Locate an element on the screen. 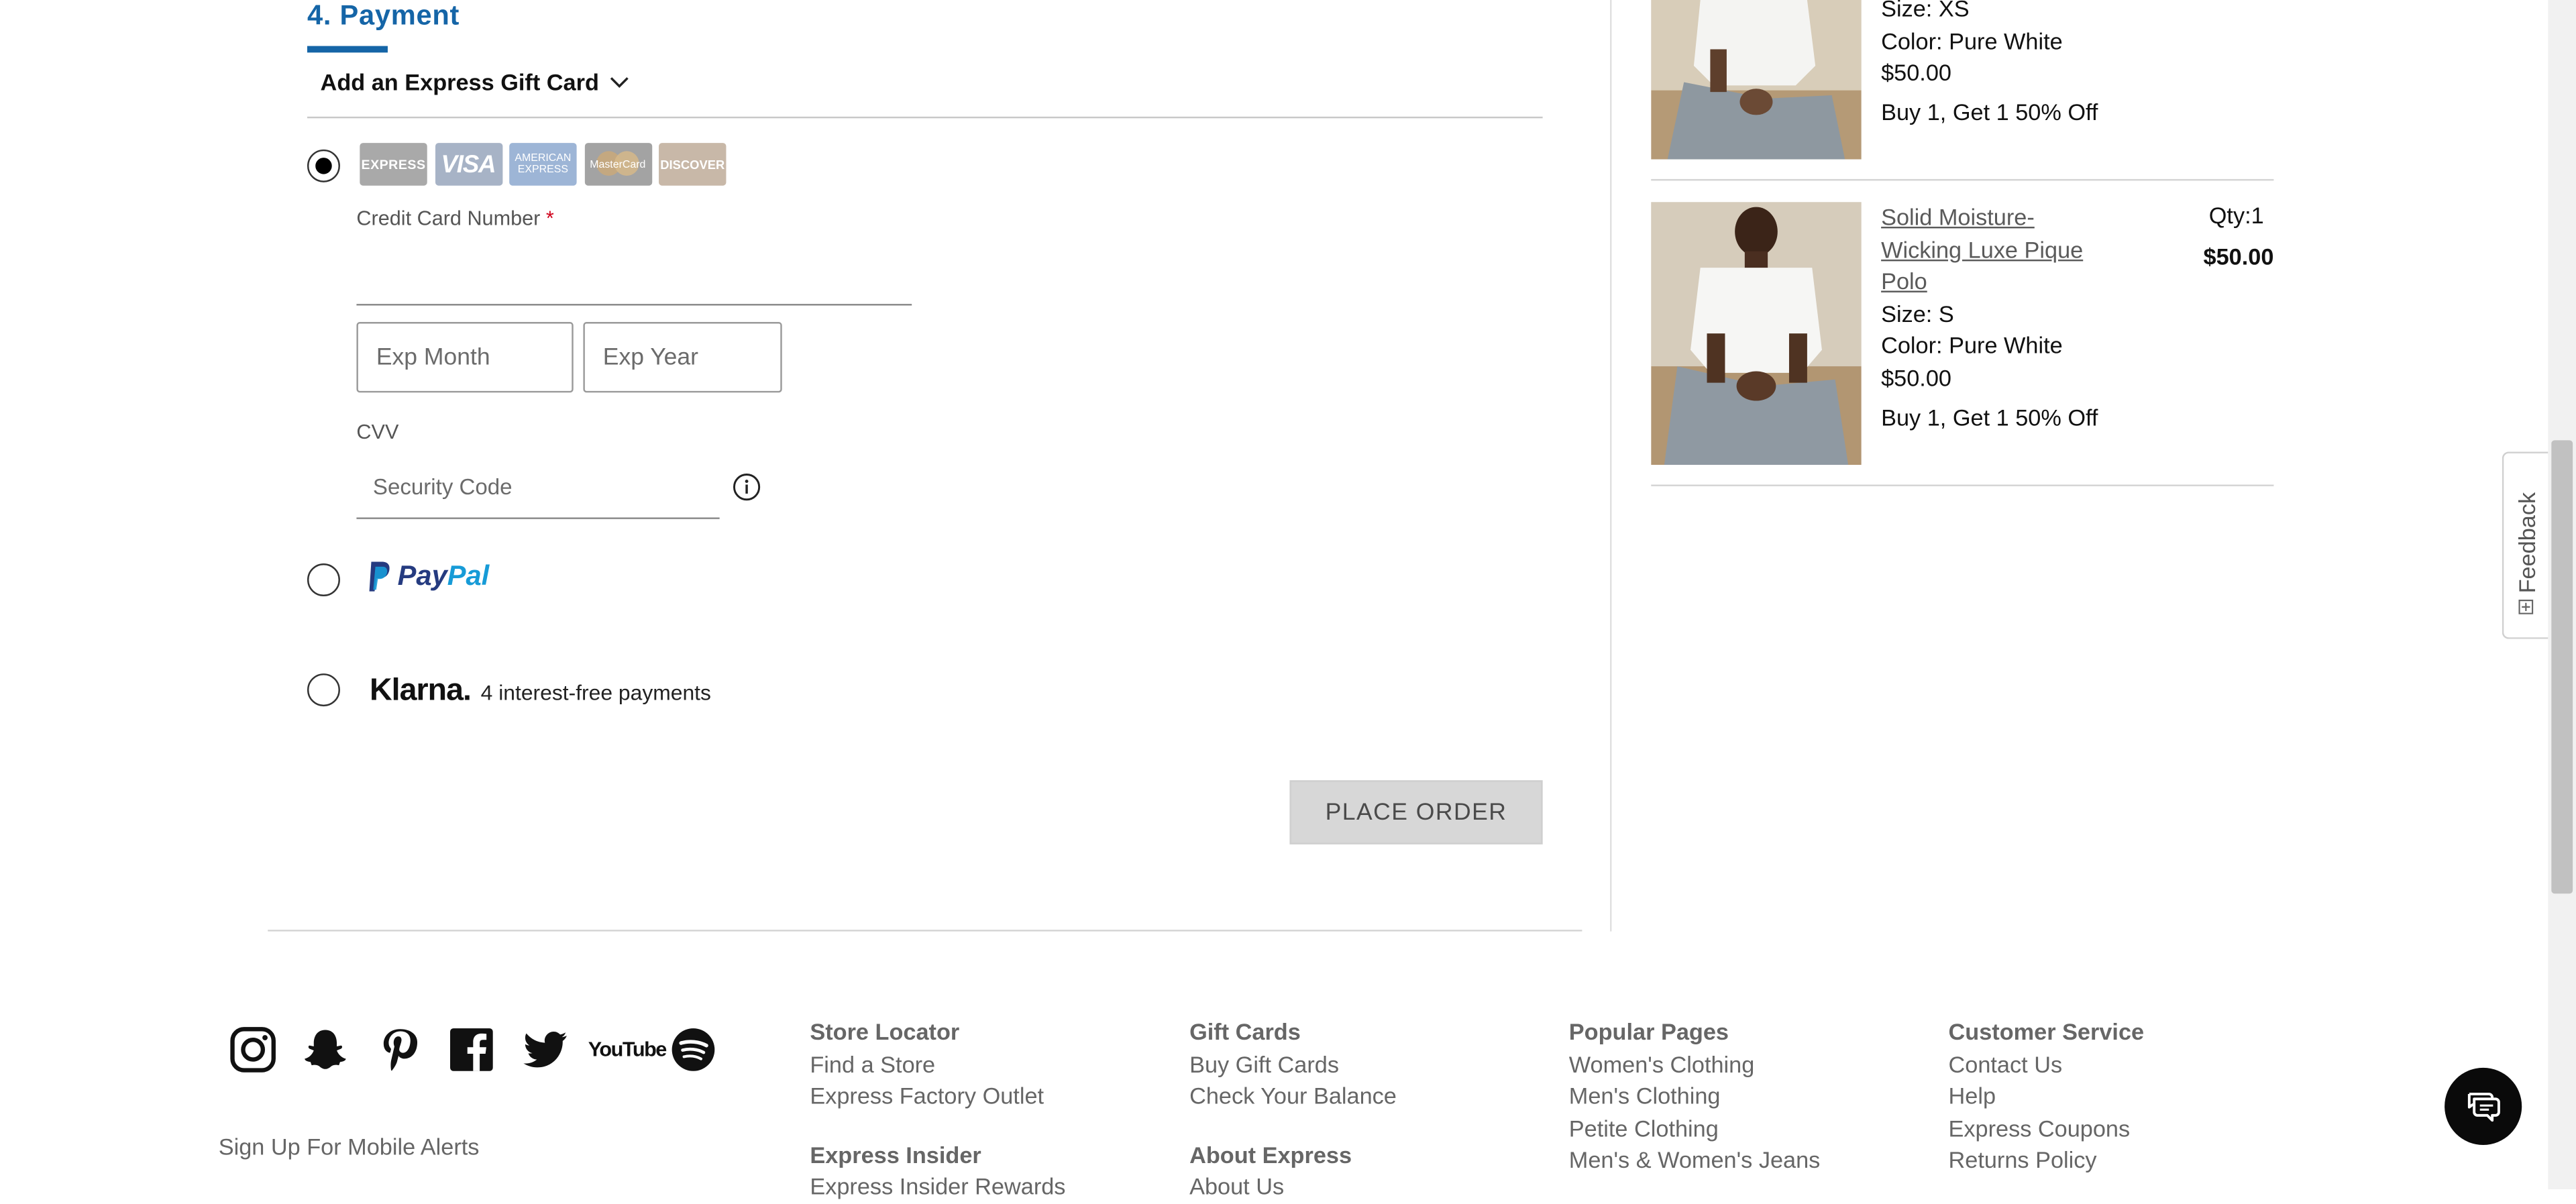 The width and height of the screenshot is (2576, 1204). facebook-icon is located at coordinates (472, 1050).